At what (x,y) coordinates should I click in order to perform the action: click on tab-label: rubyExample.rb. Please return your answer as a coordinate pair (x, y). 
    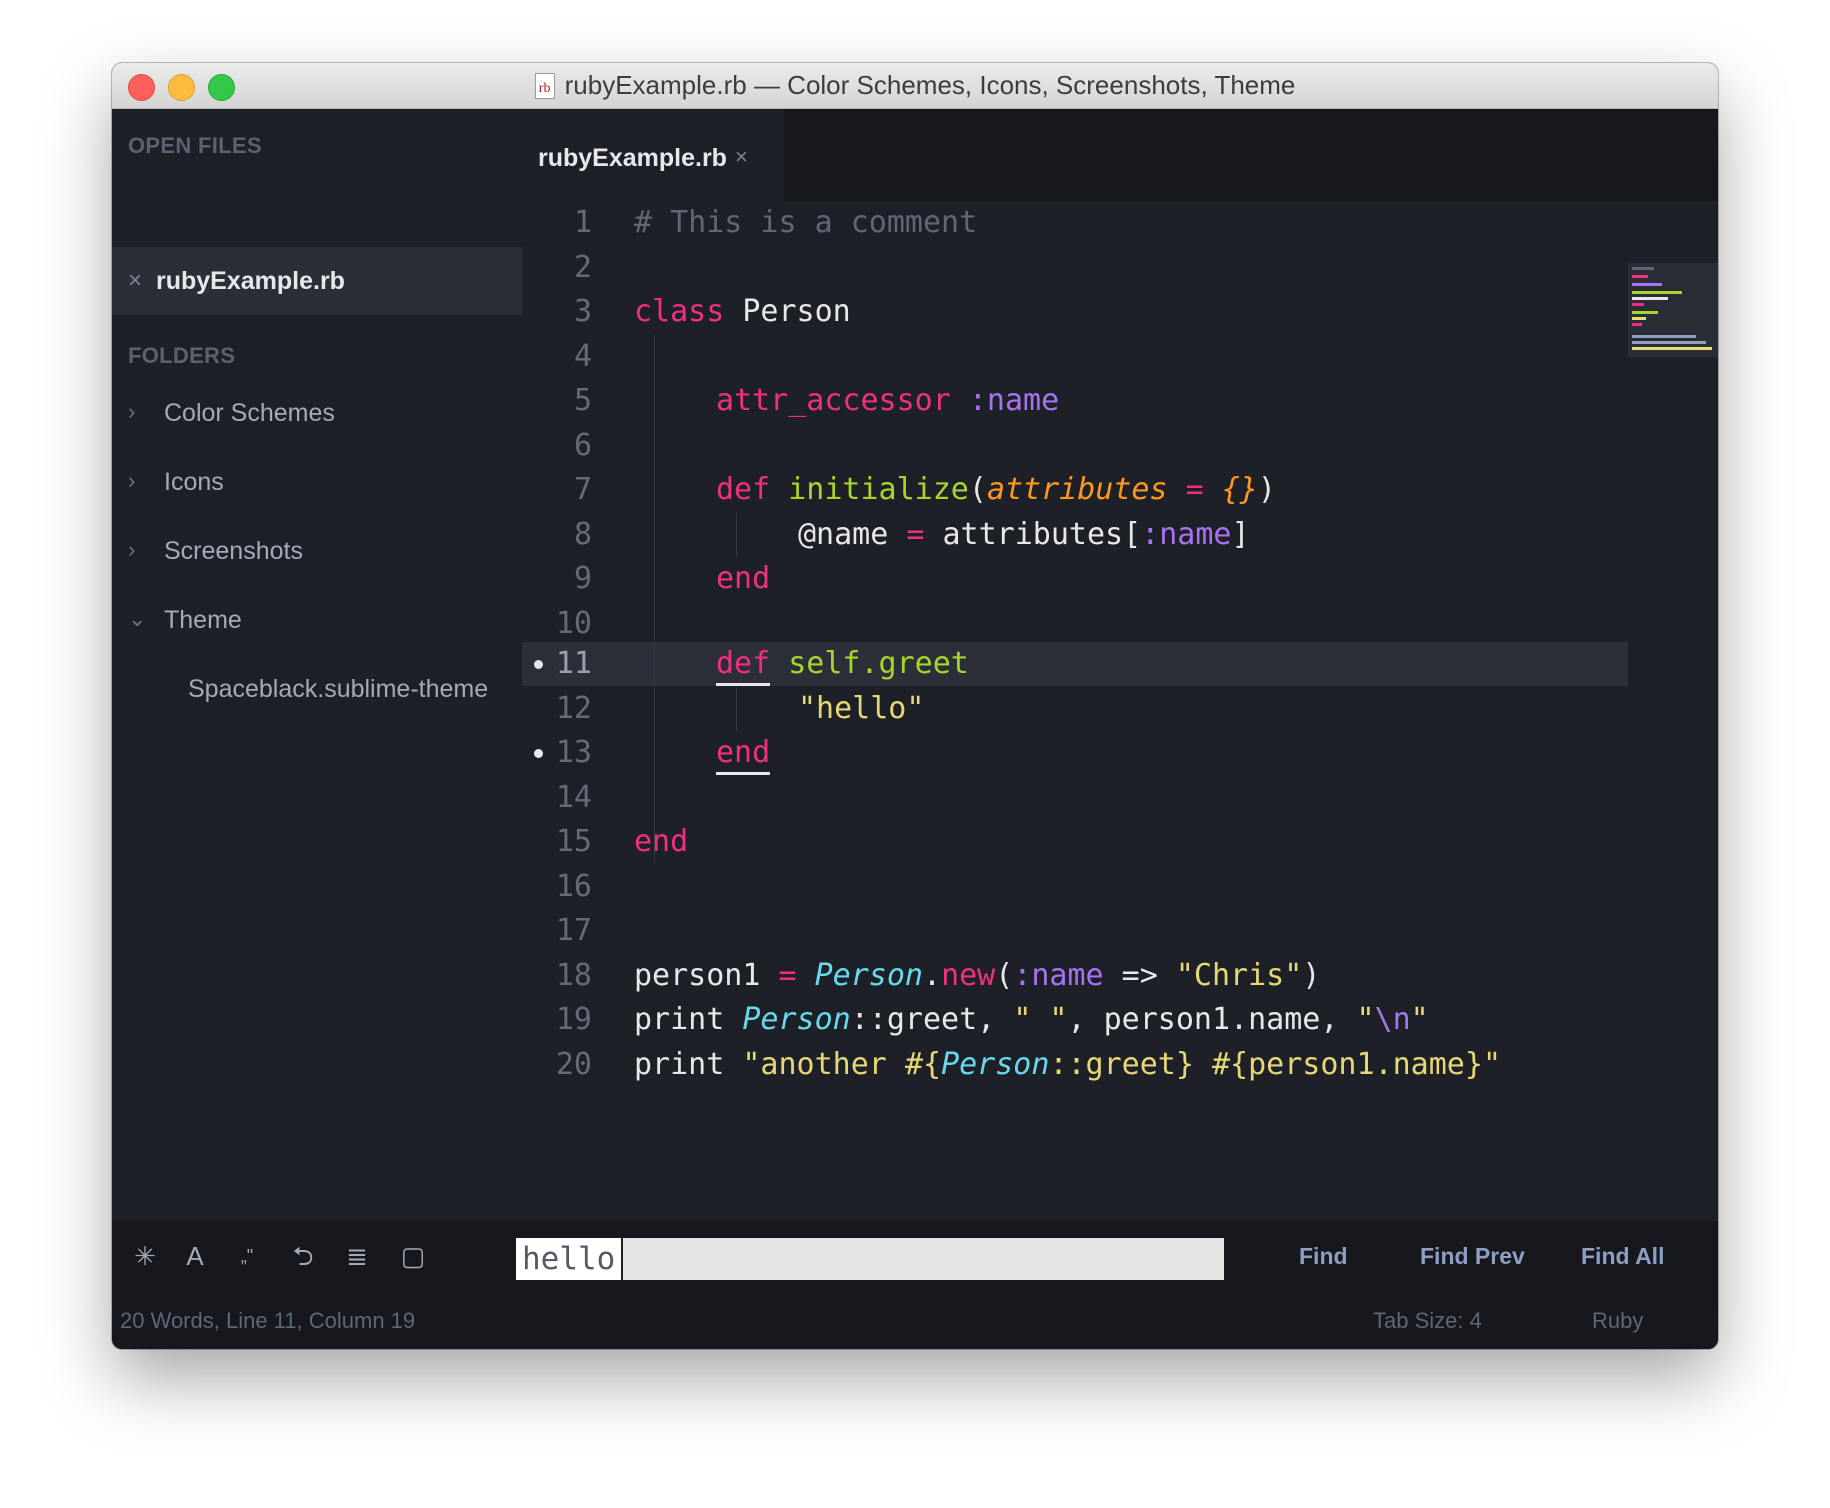
    Looking at the image, I should click on (632, 158).